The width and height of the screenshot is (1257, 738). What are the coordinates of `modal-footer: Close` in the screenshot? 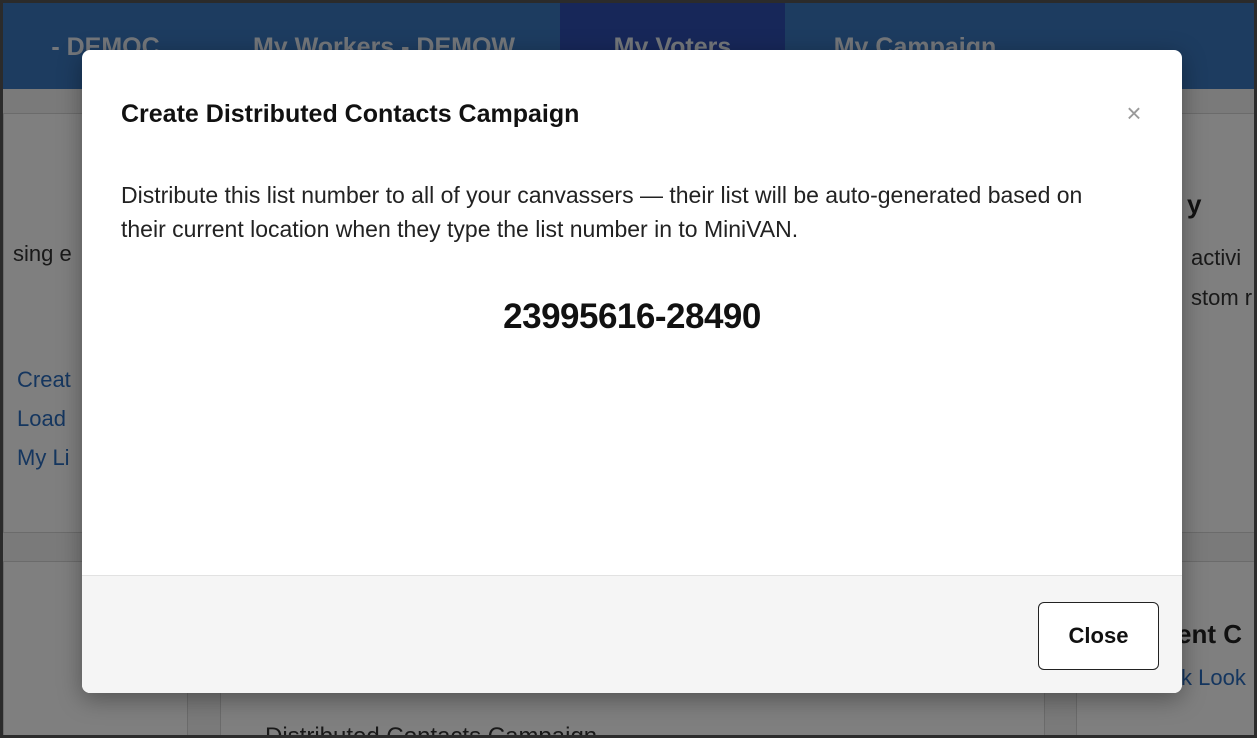 It's located at (632, 634).